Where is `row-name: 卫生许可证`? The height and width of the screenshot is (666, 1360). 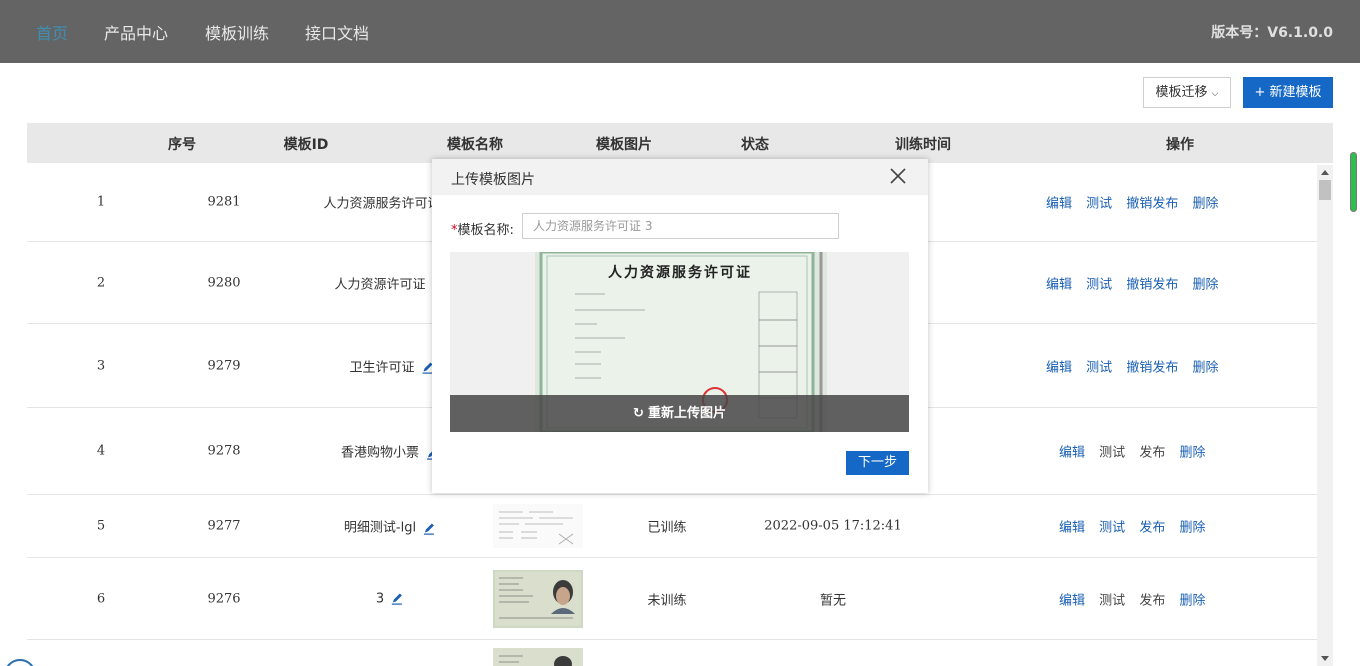
row-name: 卫生许可证 is located at coordinates (391, 365).